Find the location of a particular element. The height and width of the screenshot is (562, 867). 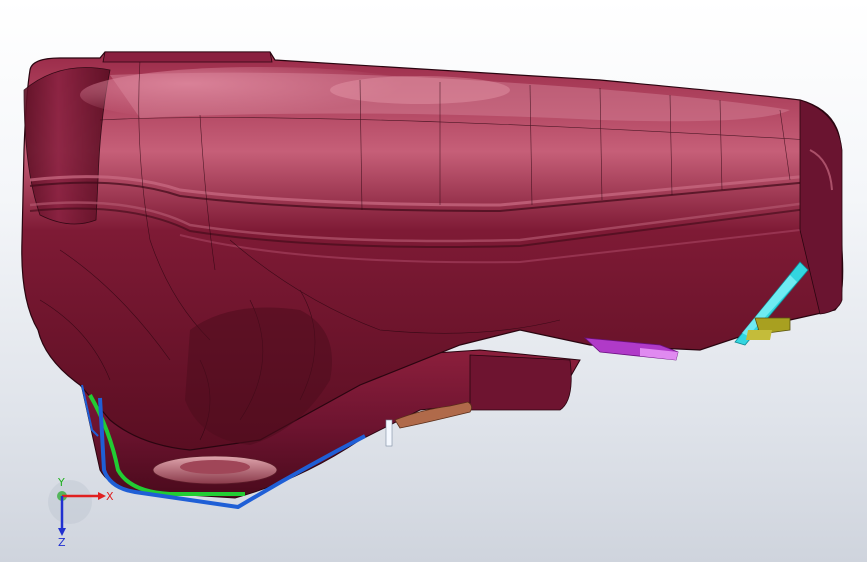

pump-flange-inner is located at coordinates (215, 467).